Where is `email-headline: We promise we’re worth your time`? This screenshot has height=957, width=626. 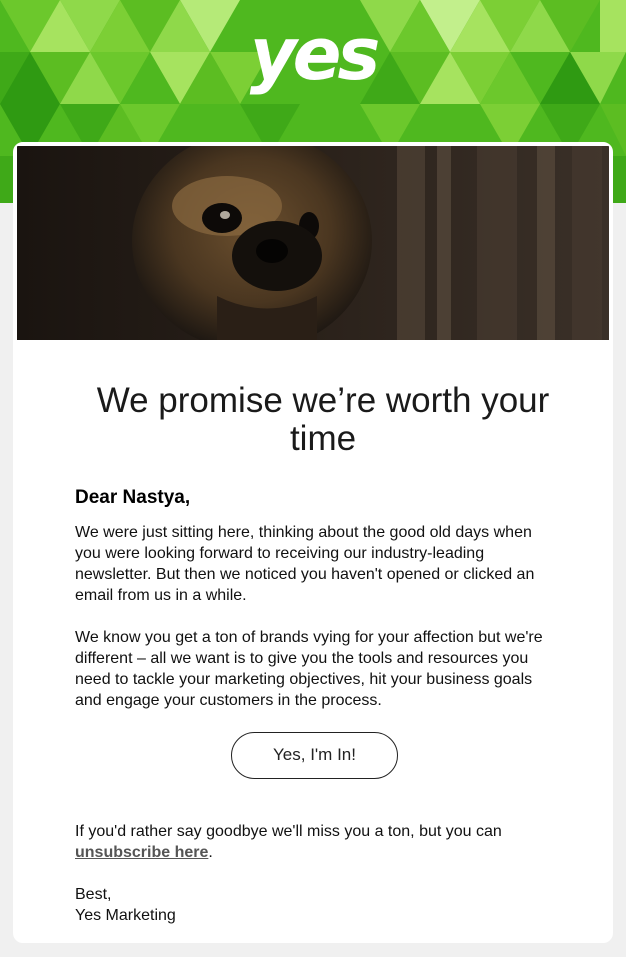
email-headline: We promise we’re worth your time is located at coordinates (323, 419).